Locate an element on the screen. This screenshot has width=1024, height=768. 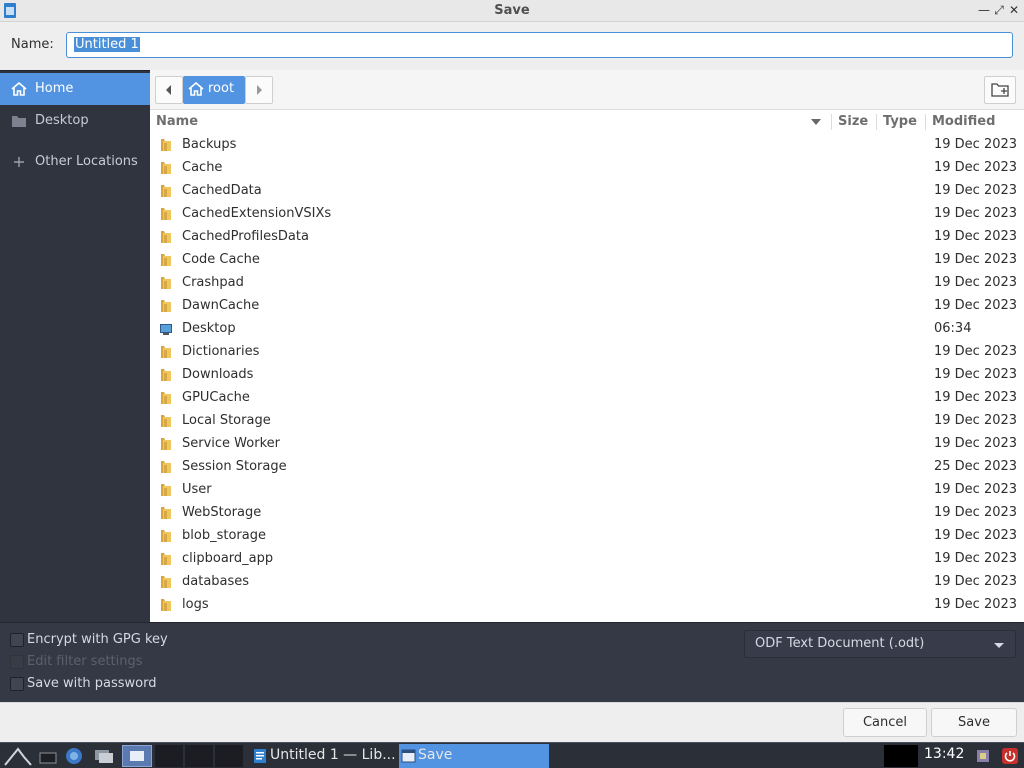
file-row: Local Storage 19 Dec 2023 is located at coordinates (587, 421).